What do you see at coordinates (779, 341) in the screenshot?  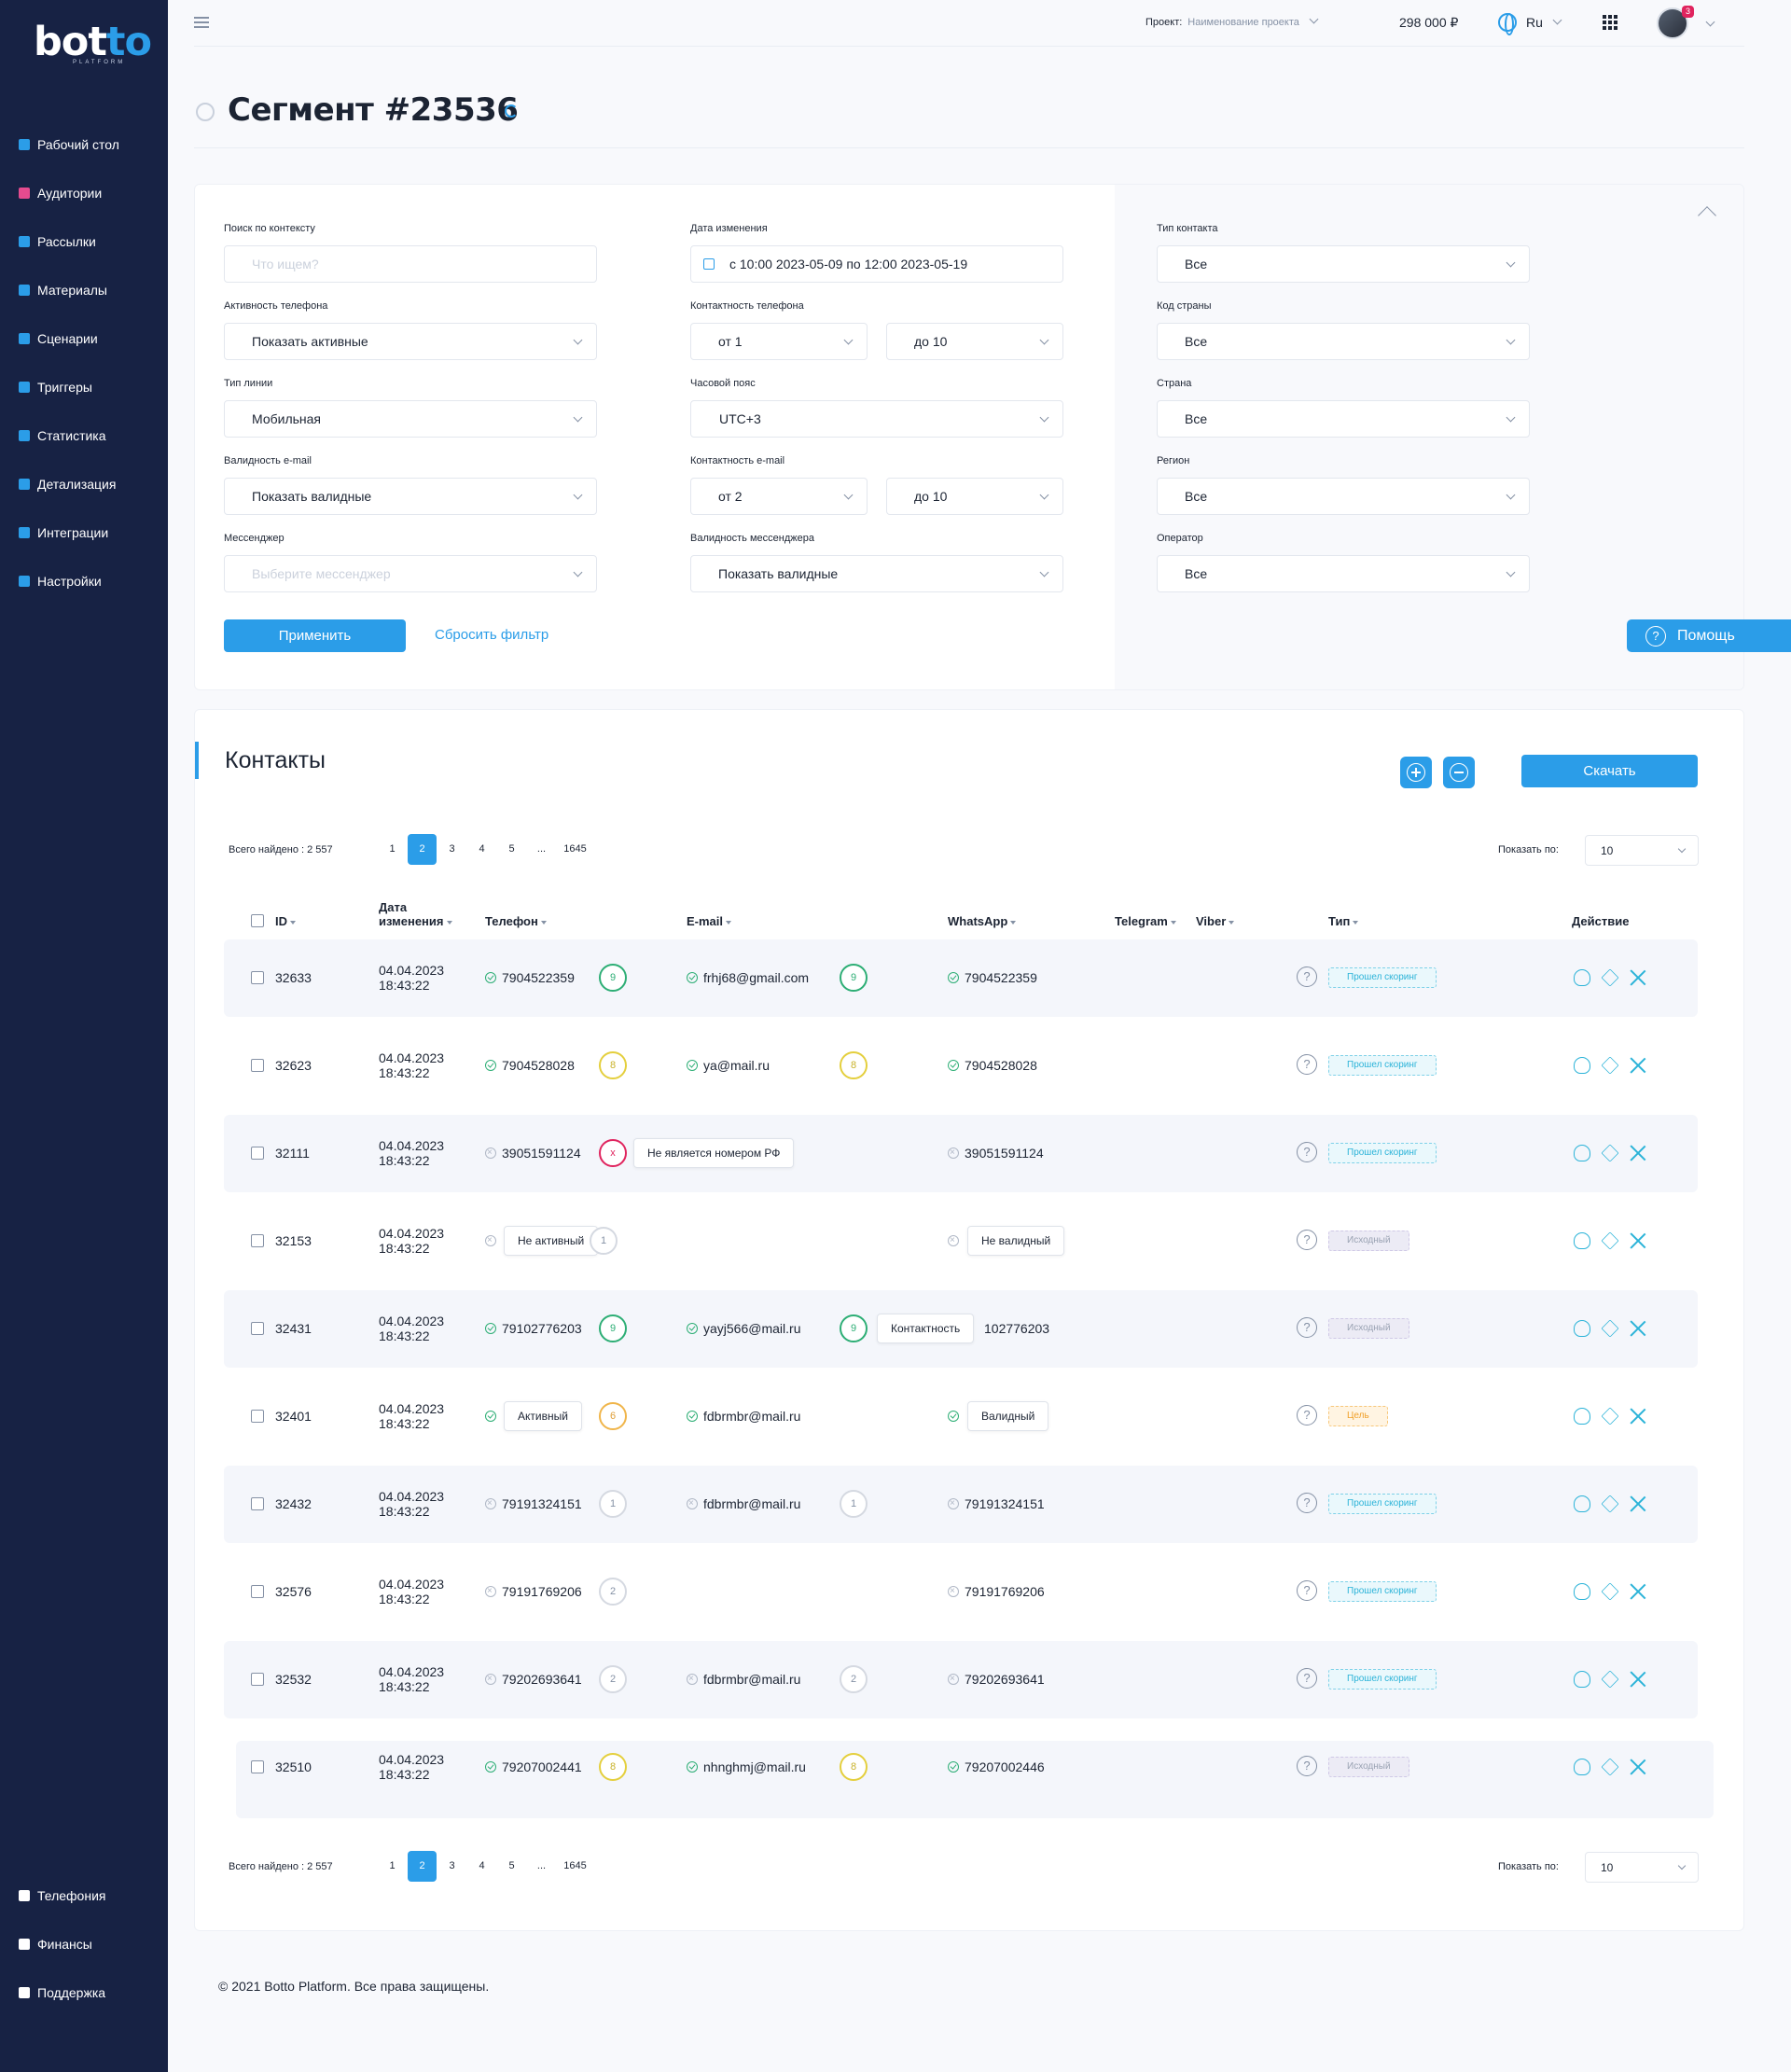 I see `phone-contact-from: от 1` at bounding box center [779, 341].